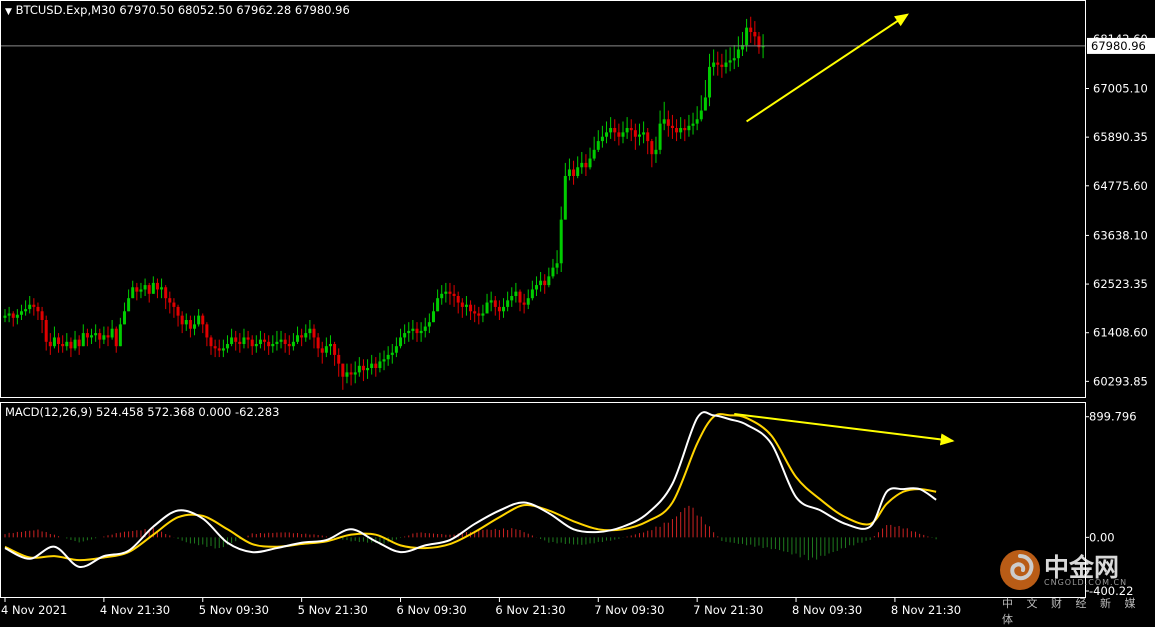 This screenshot has height=627, width=1155. I want to click on time-tick-label: 6 Nov 21:30, so click(530, 610).